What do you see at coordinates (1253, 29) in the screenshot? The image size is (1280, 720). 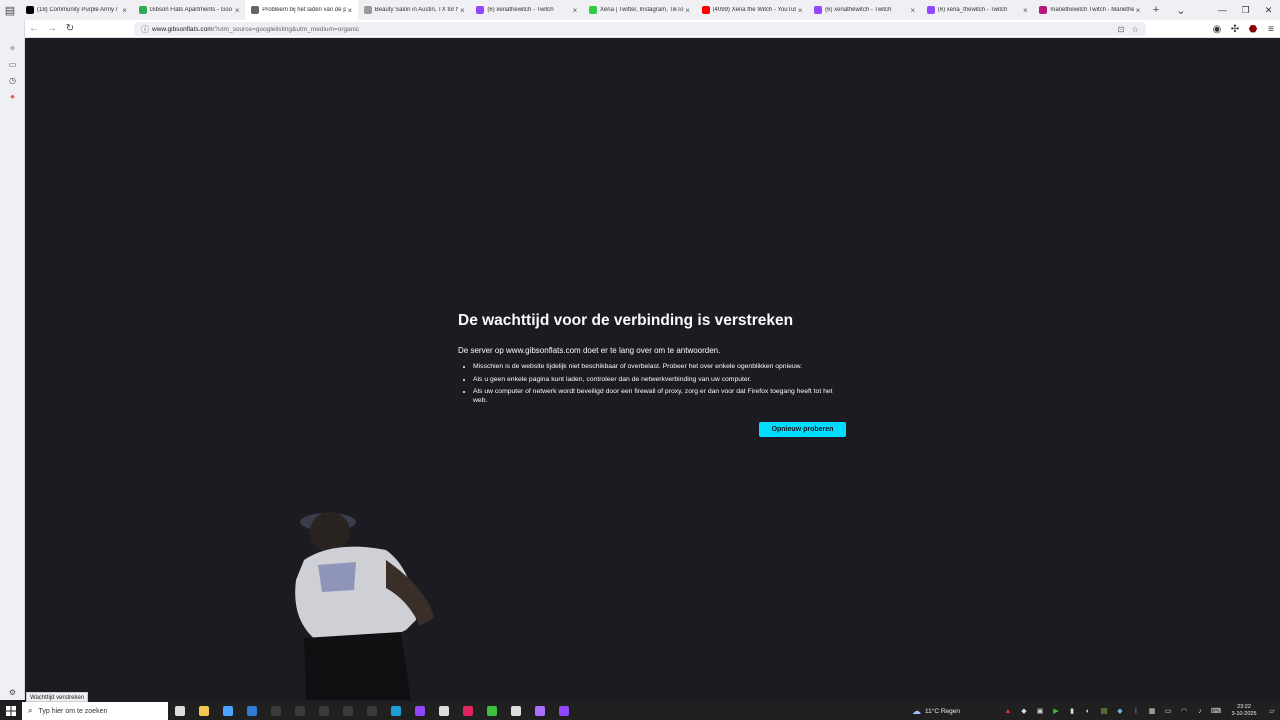 I see `ublock-icon: ⬣` at bounding box center [1253, 29].